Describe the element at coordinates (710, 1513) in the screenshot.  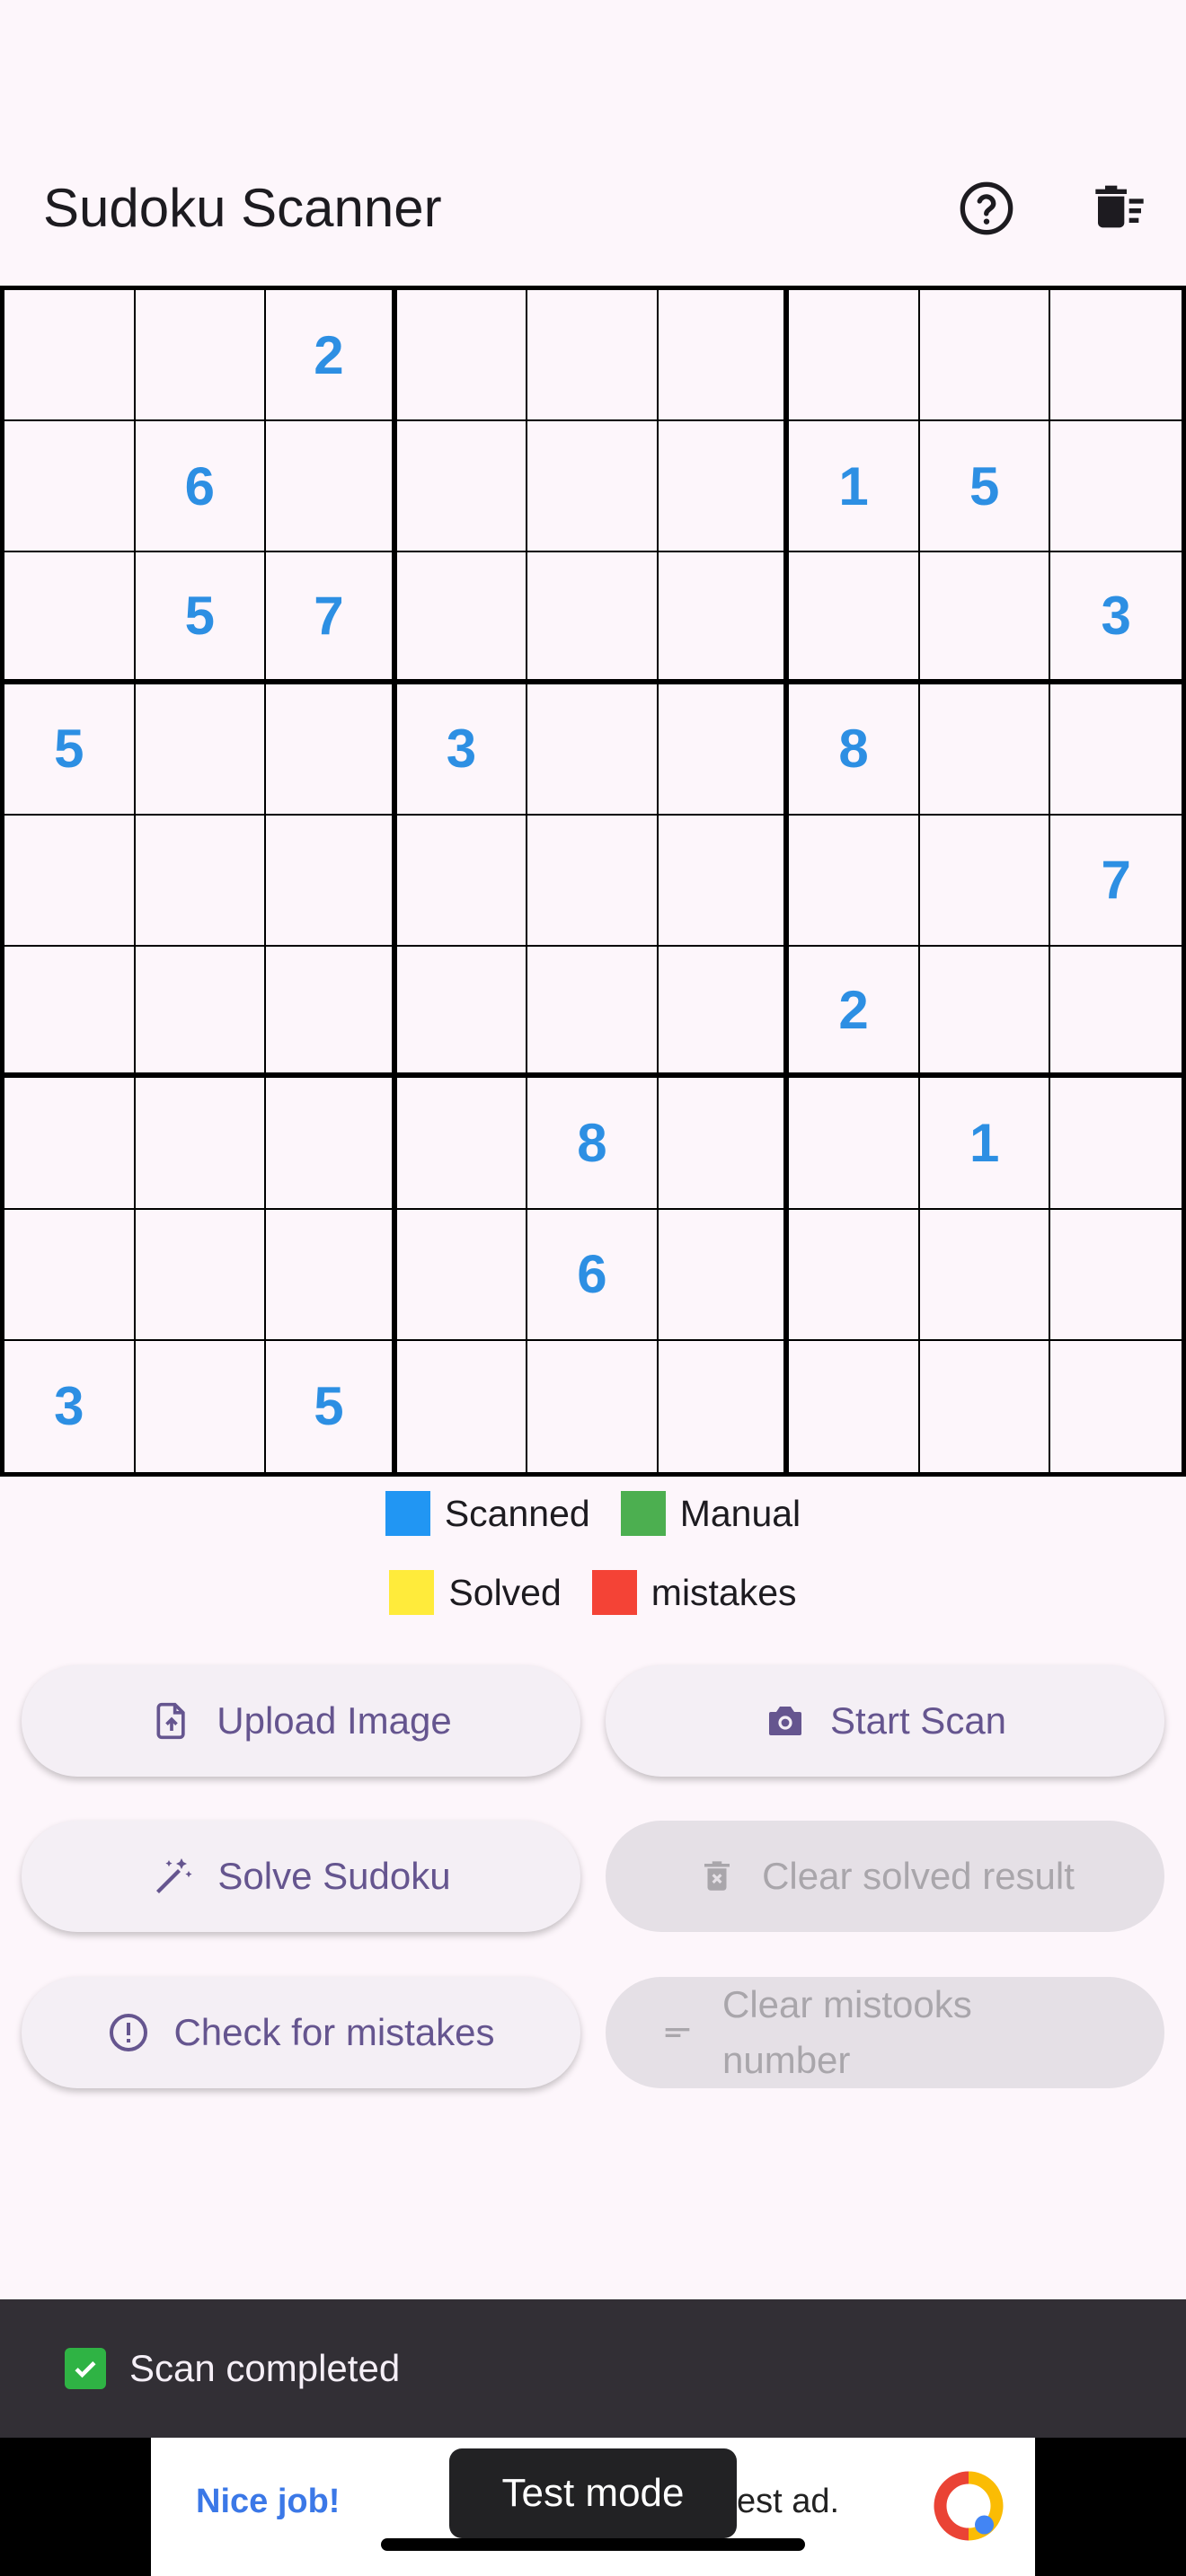
I see `legend-manual: Manual` at that location.